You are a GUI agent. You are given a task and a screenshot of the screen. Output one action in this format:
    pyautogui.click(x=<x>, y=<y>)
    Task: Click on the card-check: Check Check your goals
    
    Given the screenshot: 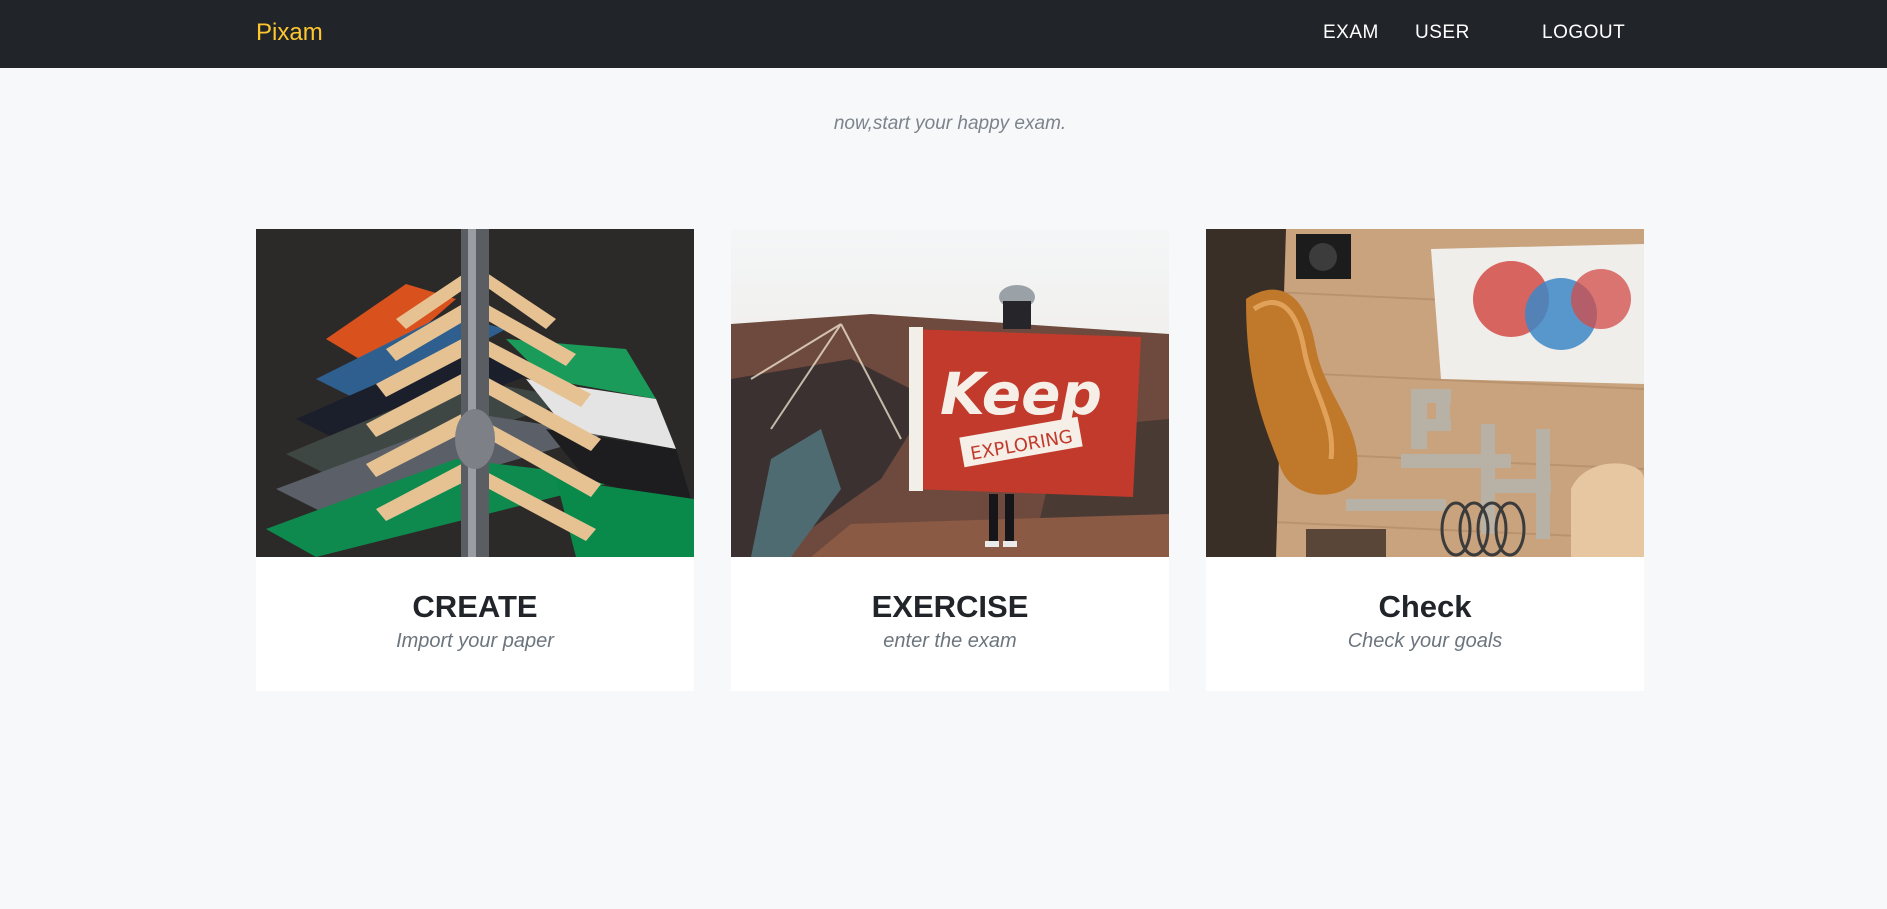 What is the action you would take?
    pyautogui.click(x=1425, y=460)
    